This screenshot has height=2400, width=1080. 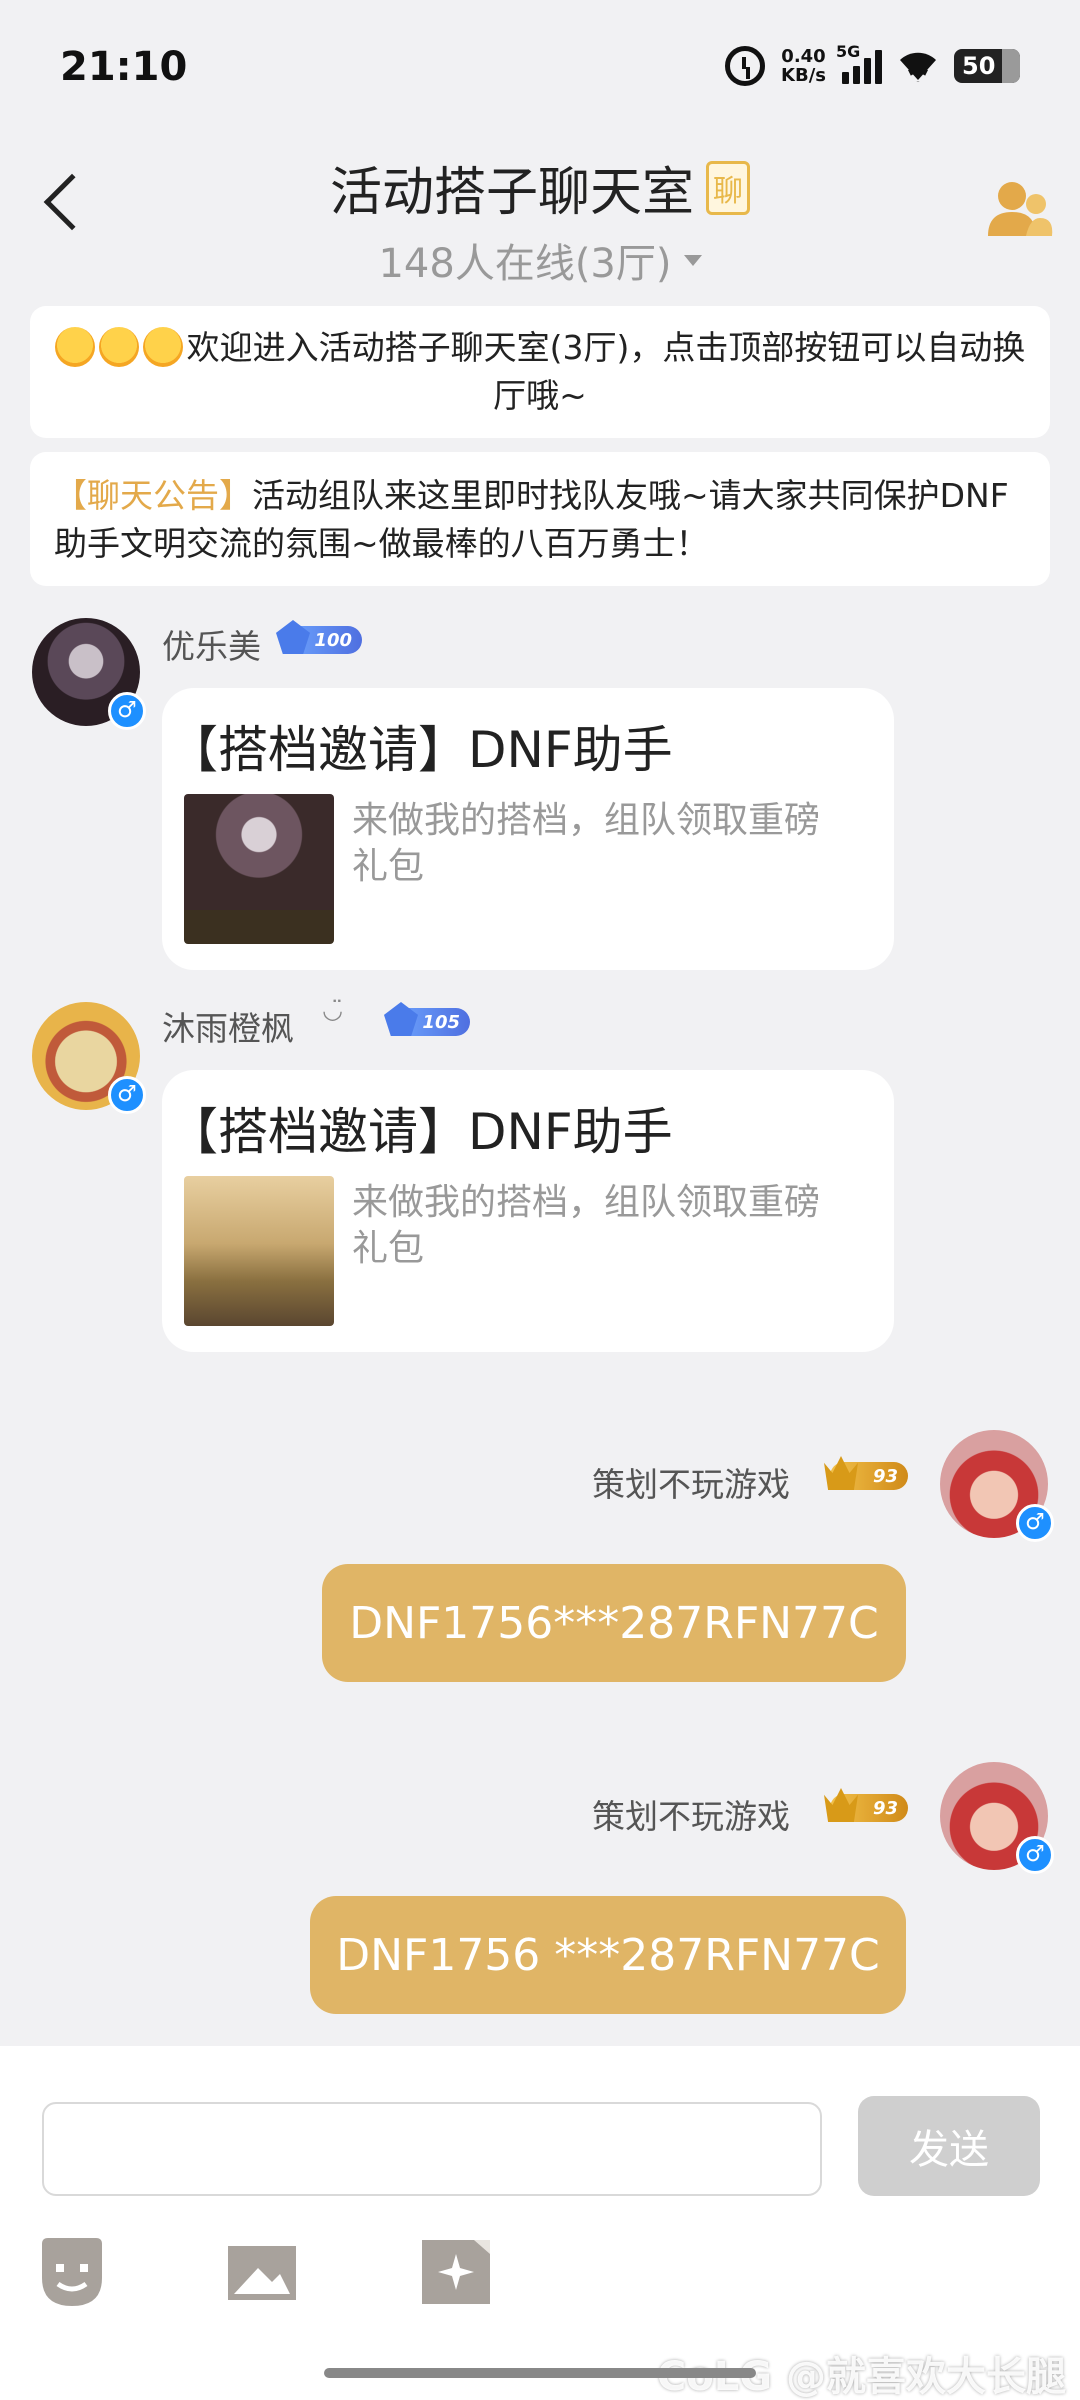 I want to click on message-bubble: DNF1756***287RFN77C, so click(x=614, y=1623).